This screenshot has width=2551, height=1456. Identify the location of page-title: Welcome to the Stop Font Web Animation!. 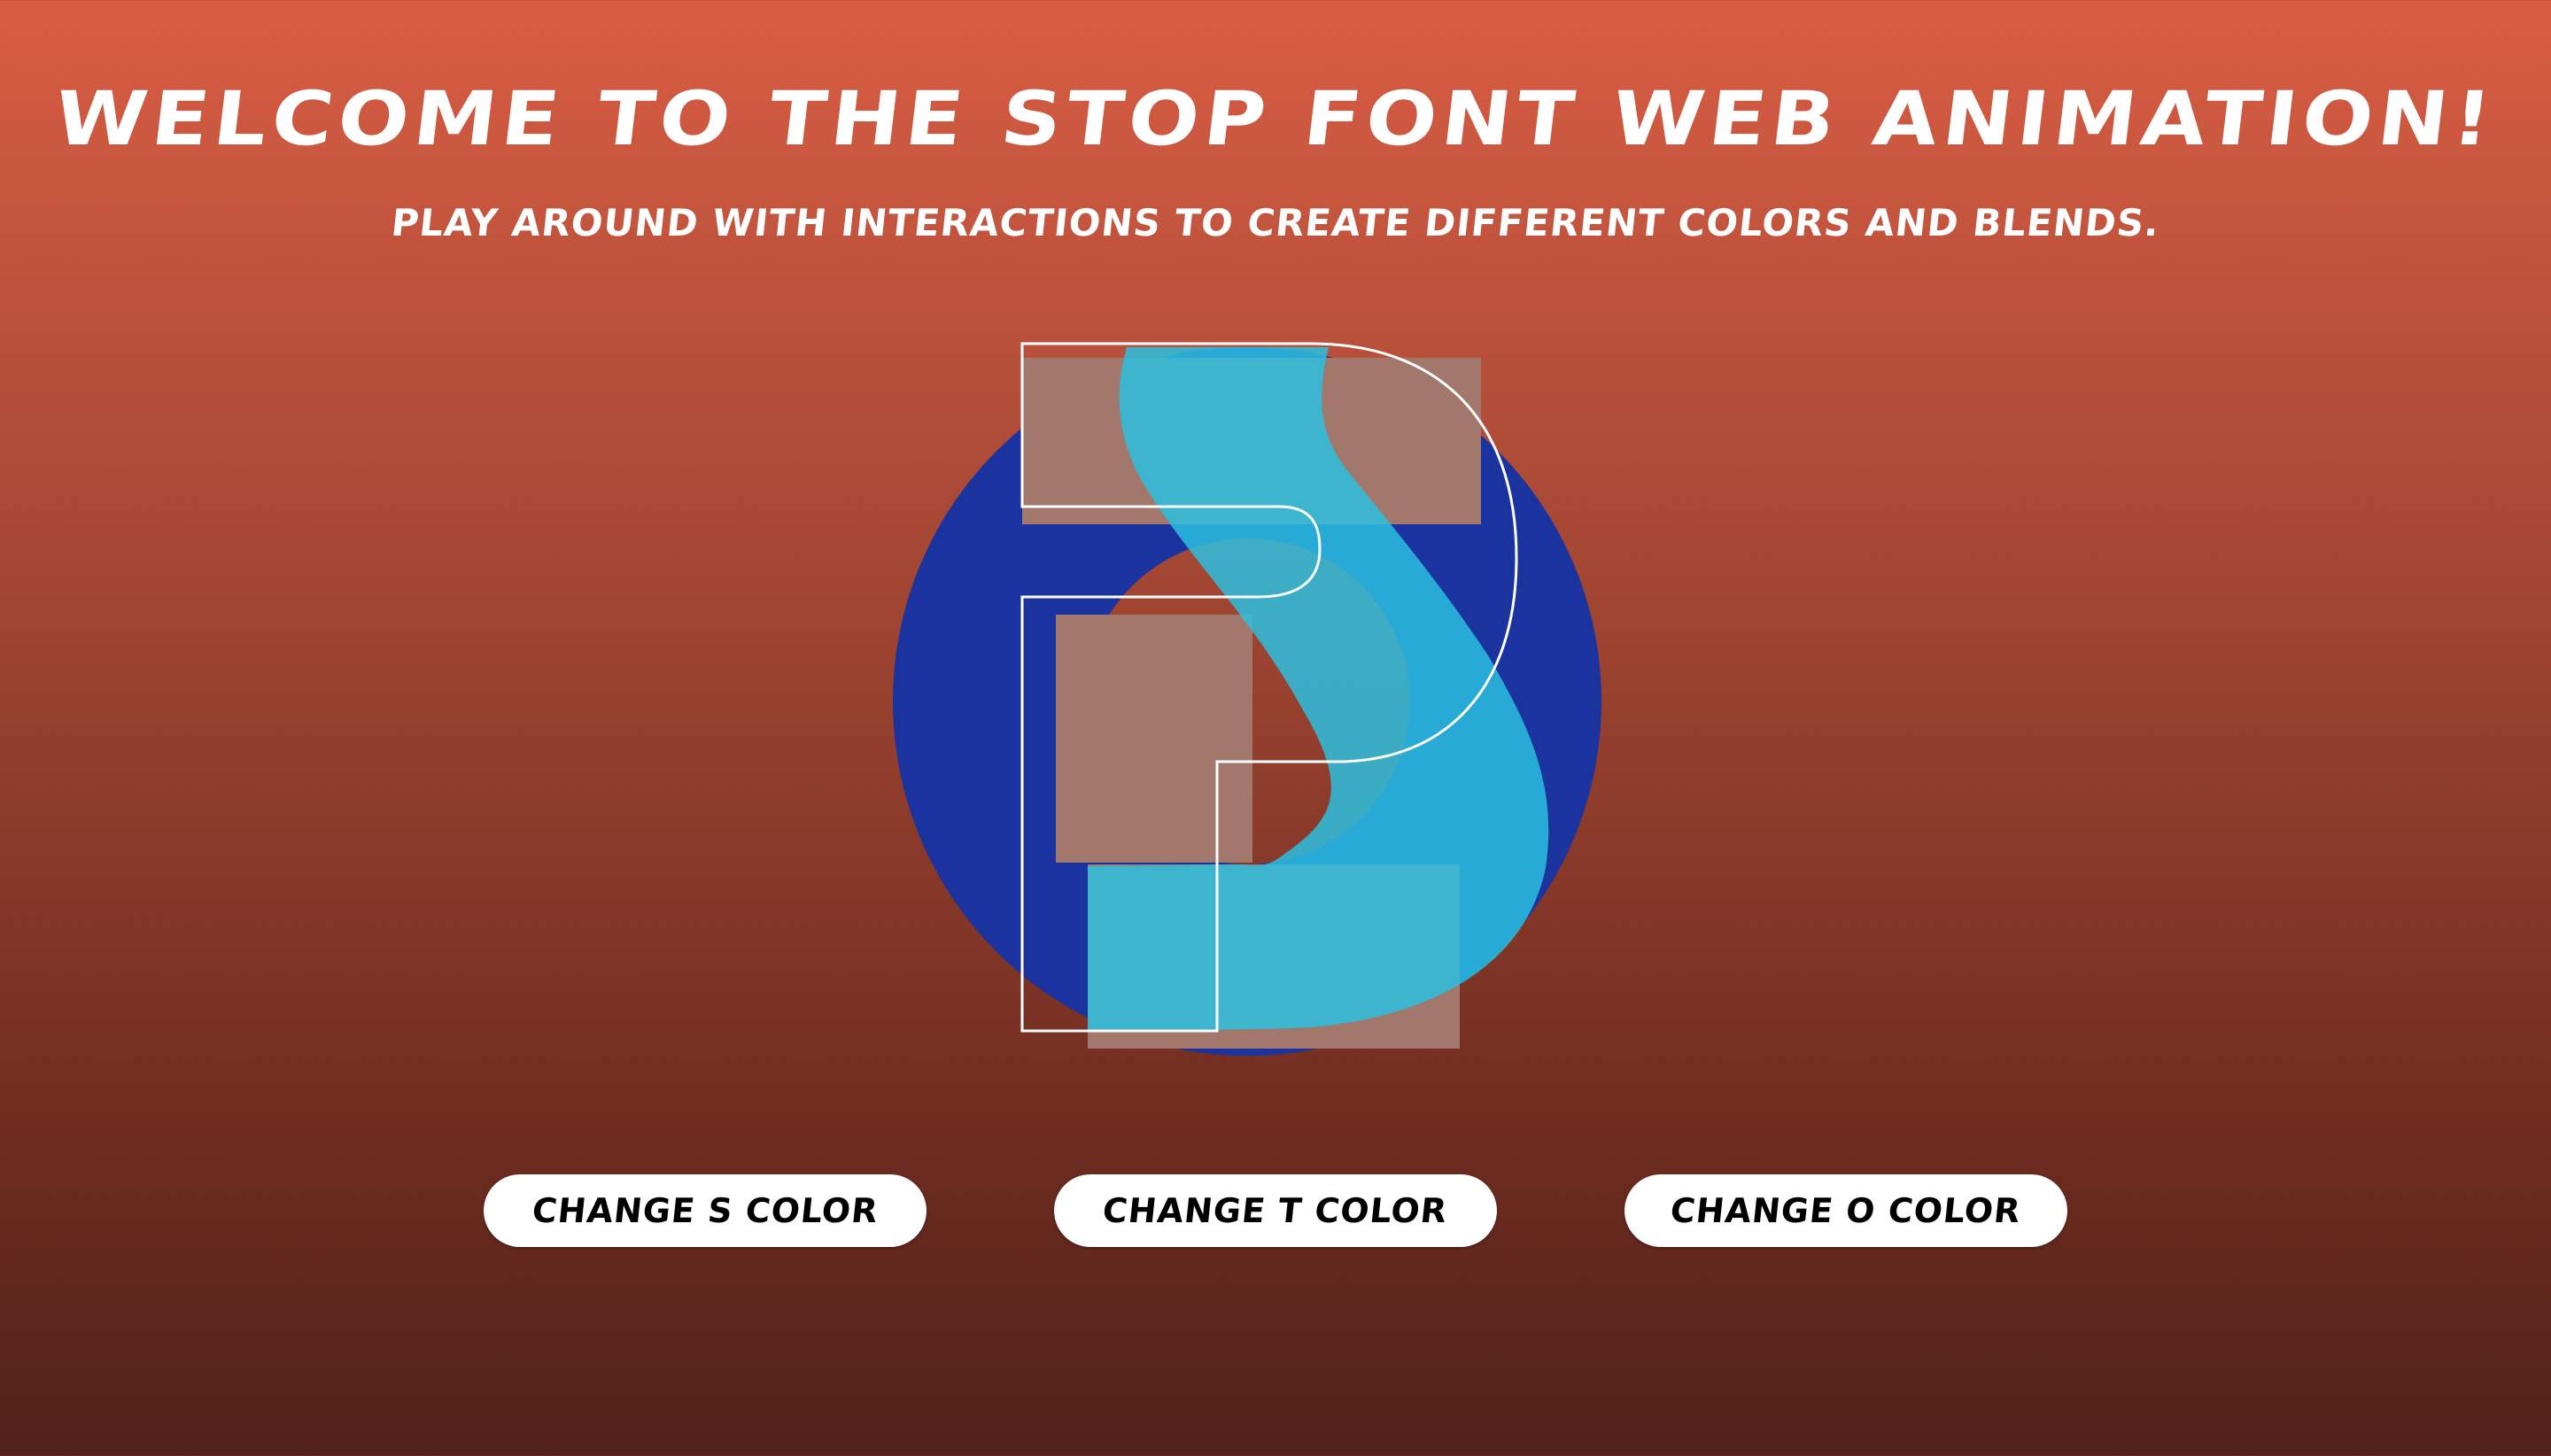
(1275, 118).